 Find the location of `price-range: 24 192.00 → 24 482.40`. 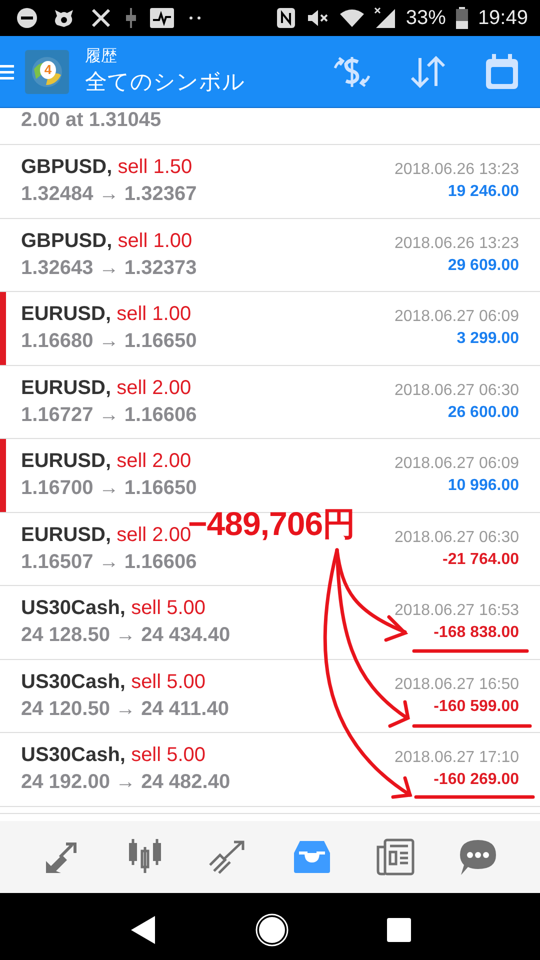

price-range: 24 192.00 → 24 482.40 is located at coordinates (125, 782).